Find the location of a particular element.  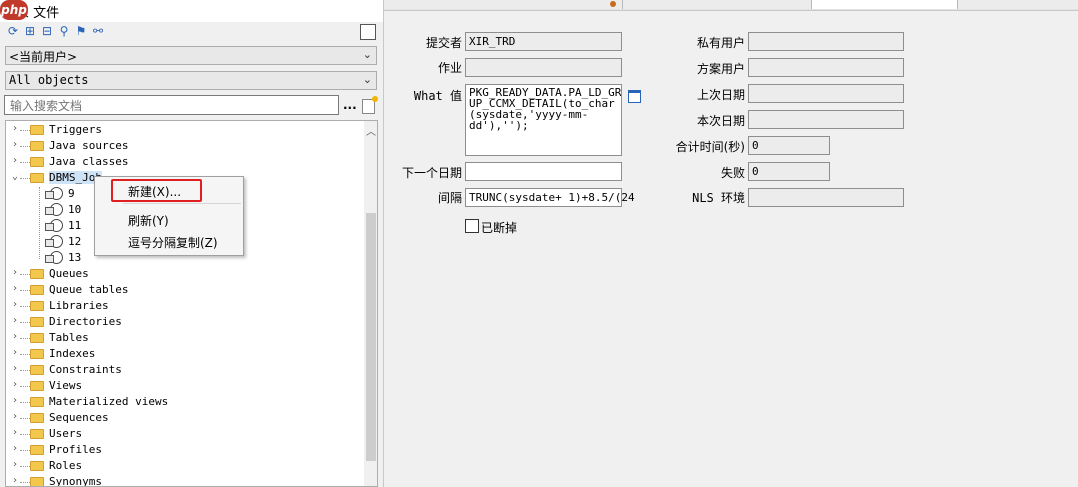

menu-item-refresh: 刷新(Y) is located at coordinates (148, 220).